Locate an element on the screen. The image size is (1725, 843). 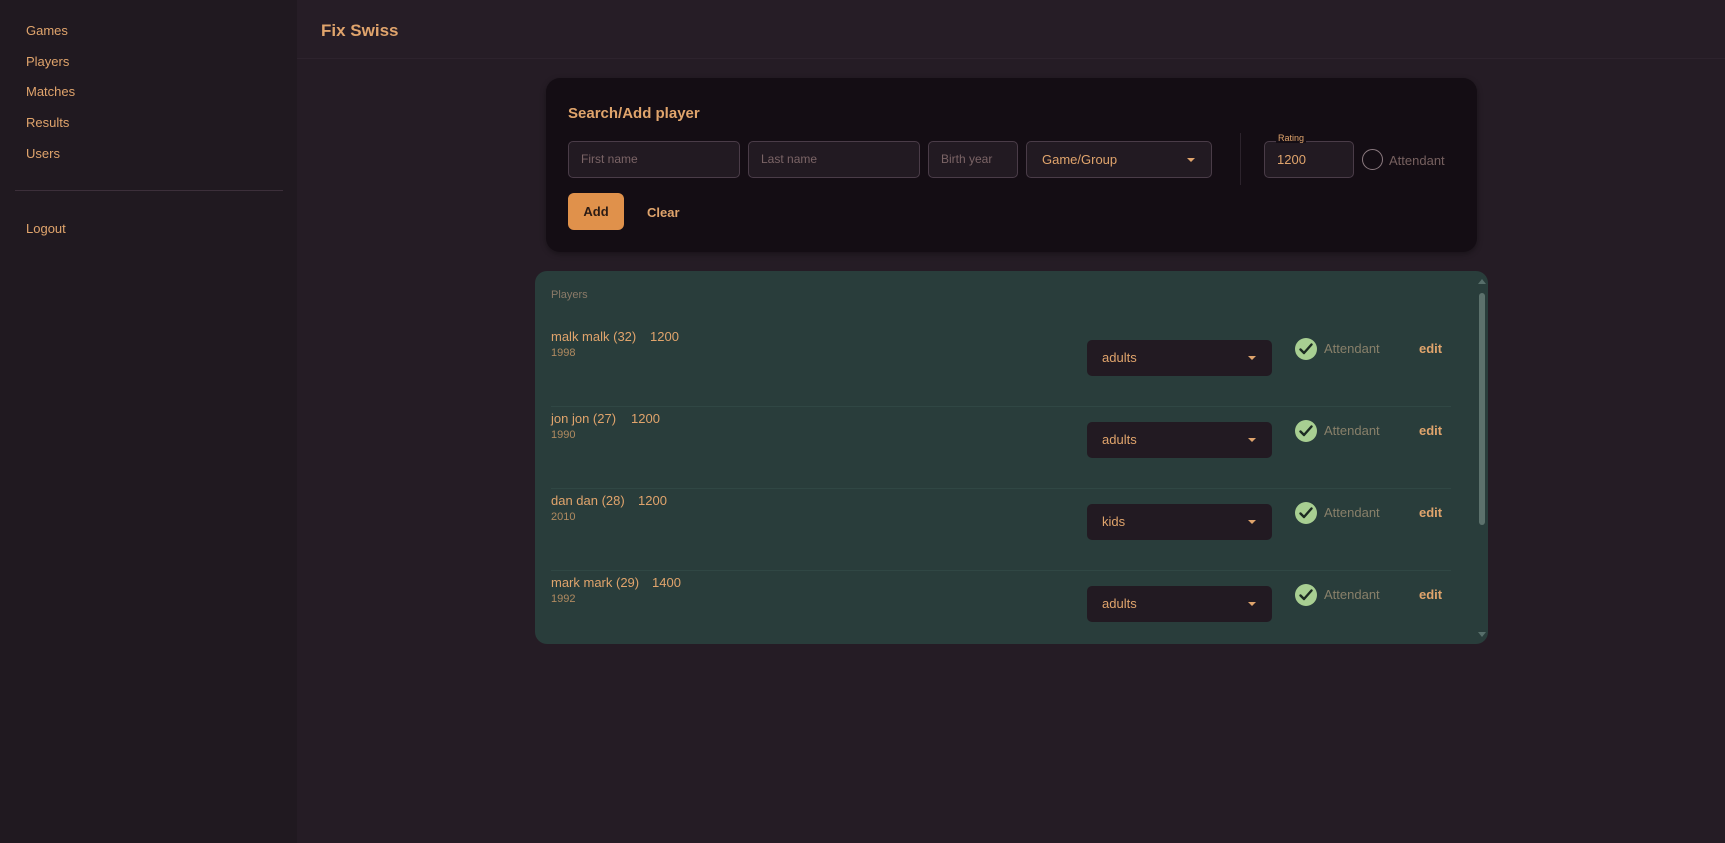
sidebar-divider is located at coordinates (149, 190).